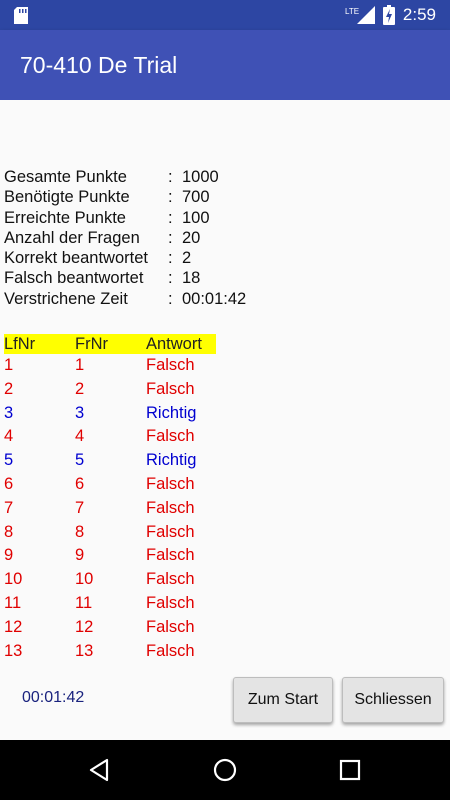 This screenshot has width=450, height=800. Describe the element at coordinates (21, 15) in the screenshot. I see `sd-card-icon` at that location.